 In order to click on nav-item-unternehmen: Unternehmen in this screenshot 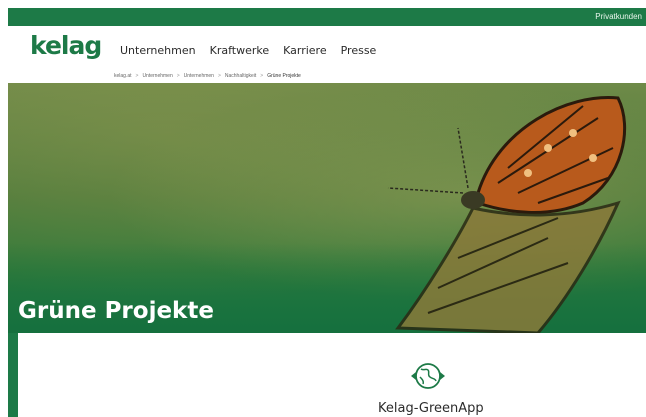, I will do `click(158, 50)`.